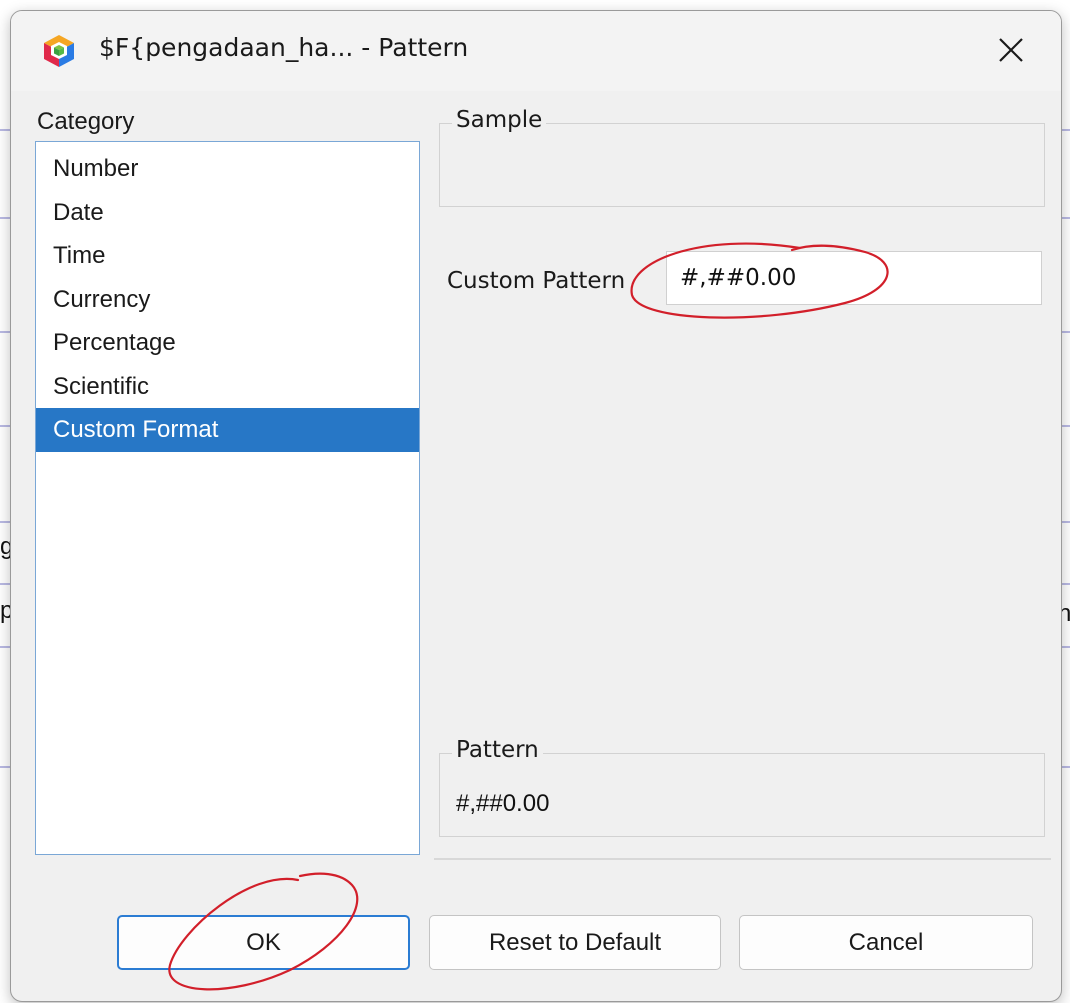 The image size is (1070, 1003). What do you see at coordinates (886, 942) in the screenshot?
I see `cancel-button: Cancel` at bounding box center [886, 942].